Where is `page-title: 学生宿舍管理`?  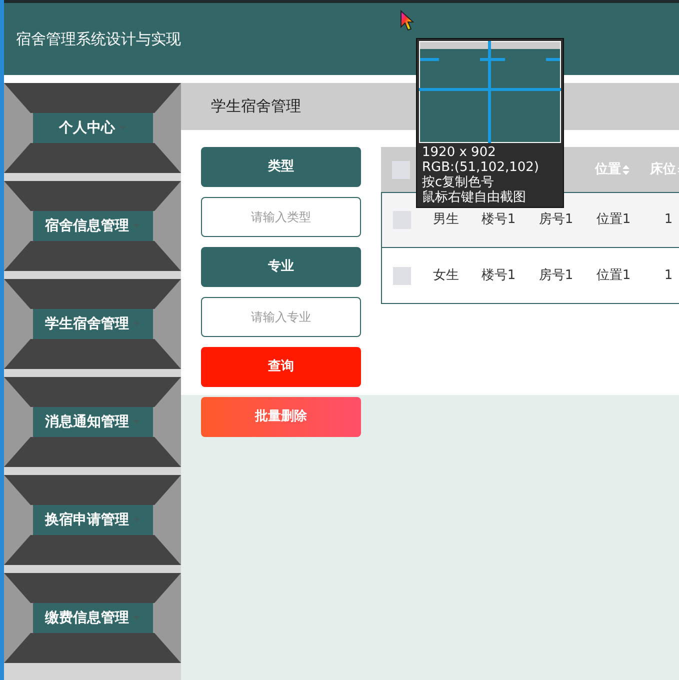
page-title: 学生宿舍管理 is located at coordinates (256, 107).